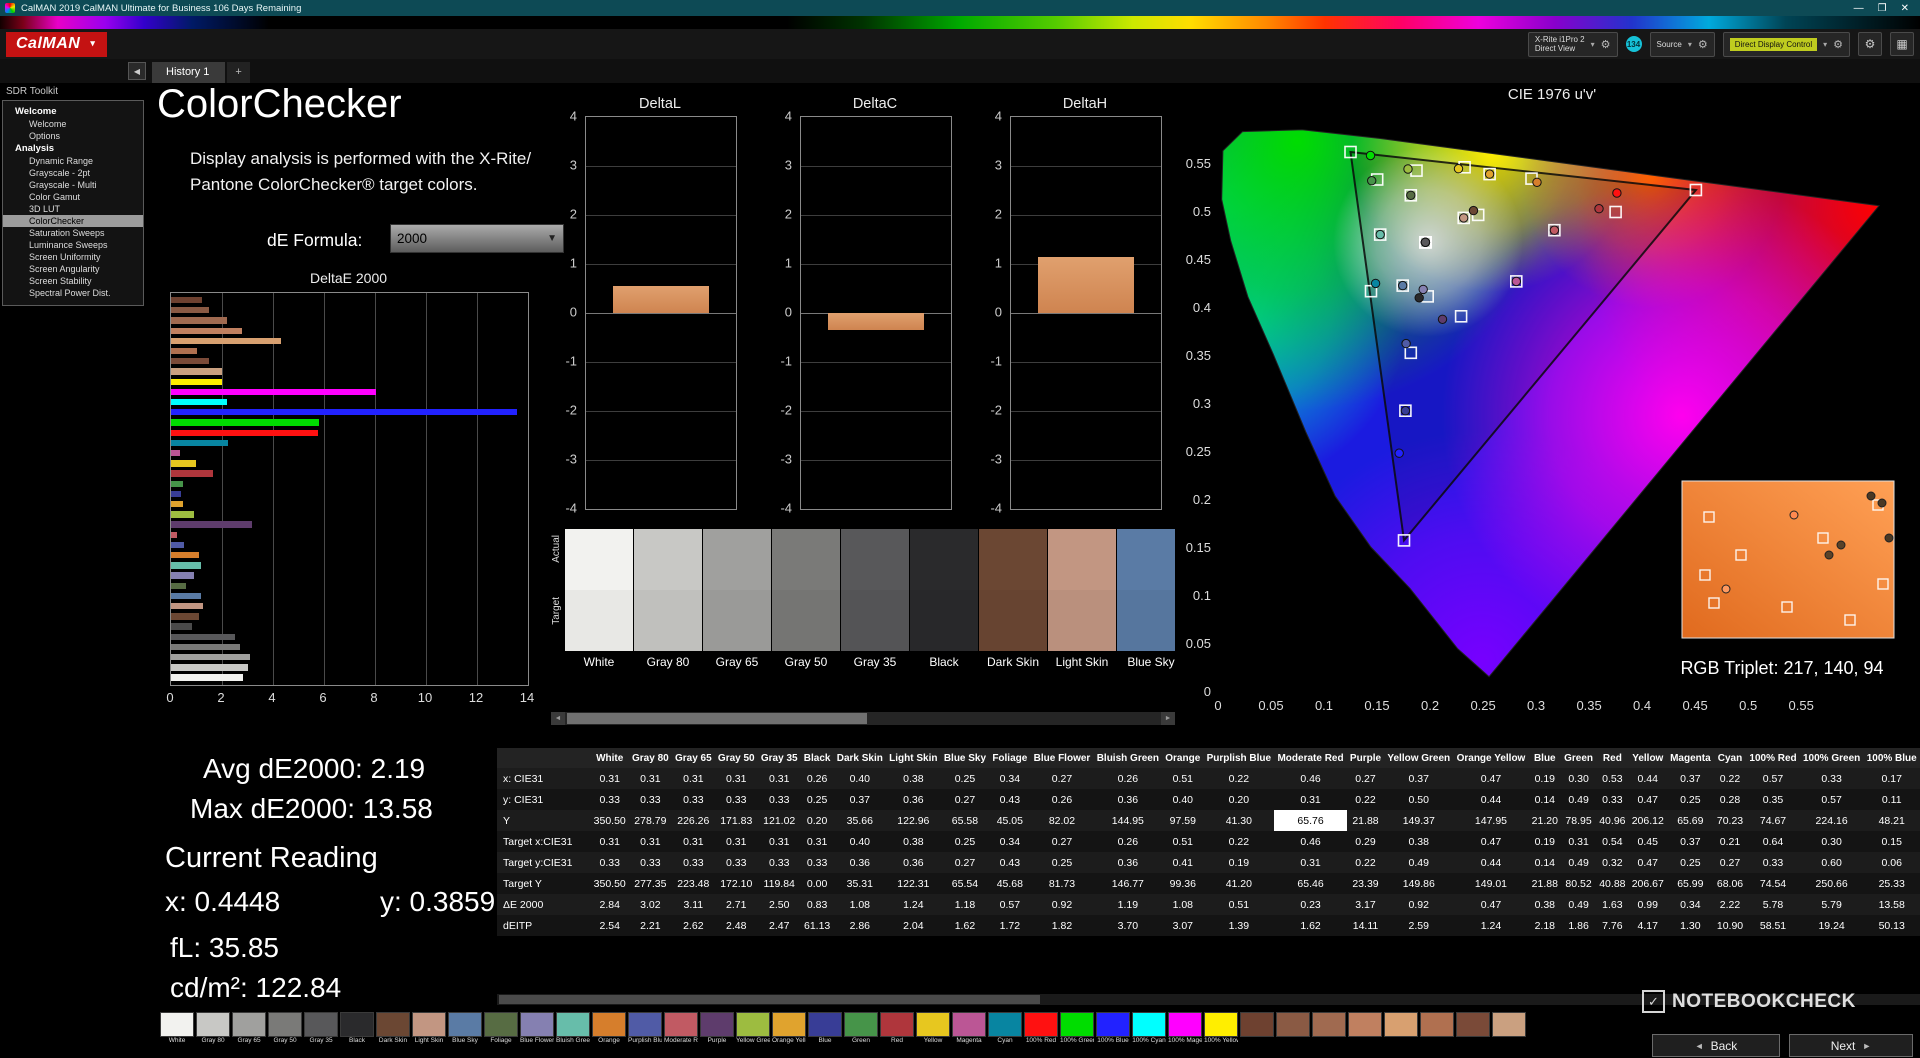  Describe the element at coordinates (965, 925) in the screenshot. I see `table-cell: 1.62` at that location.